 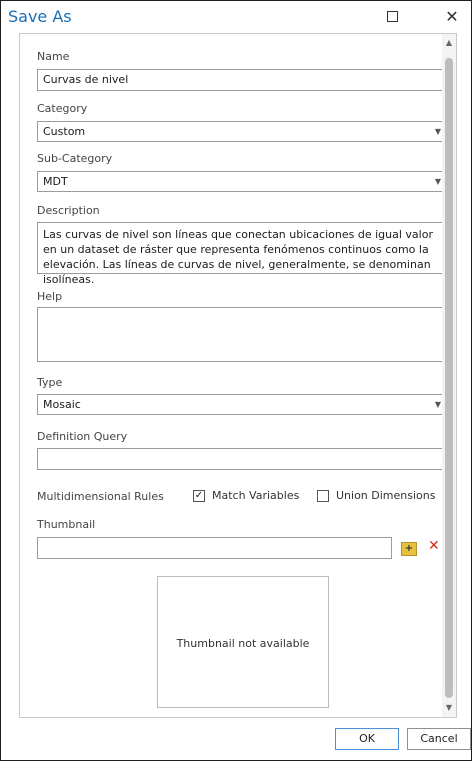 I want to click on subcategory-label: Sub-Category, so click(x=75, y=158).